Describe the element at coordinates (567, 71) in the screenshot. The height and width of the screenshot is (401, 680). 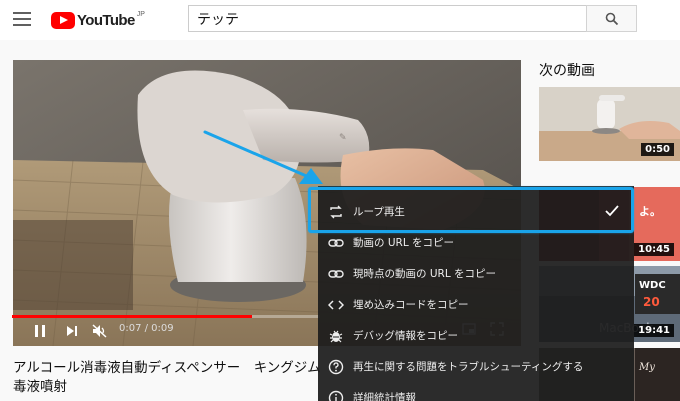
I see `up-next-label: 次の動画` at that location.